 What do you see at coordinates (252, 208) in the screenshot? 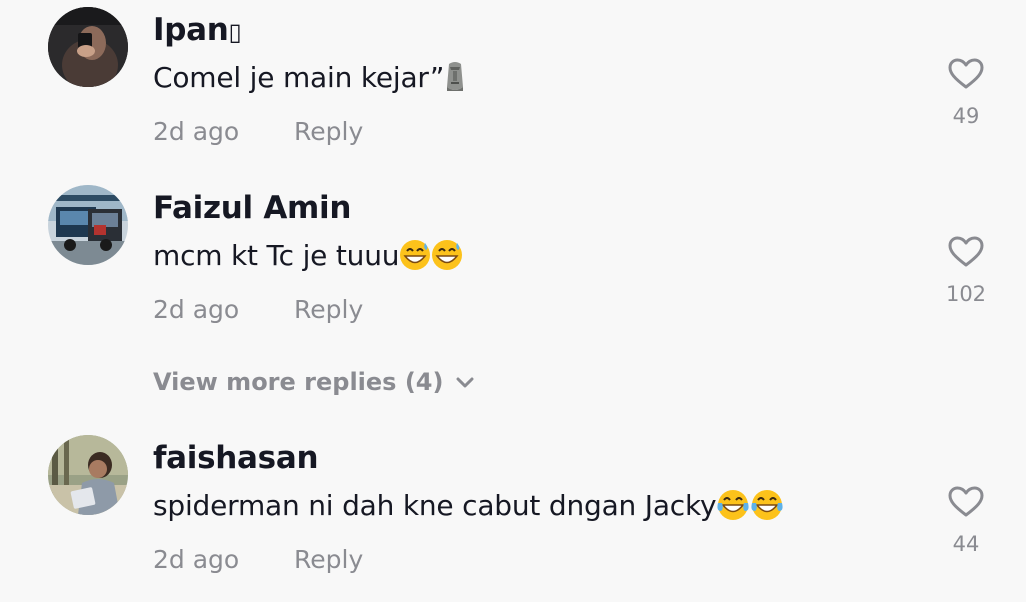
I see `username: Faizul Amin` at bounding box center [252, 208].